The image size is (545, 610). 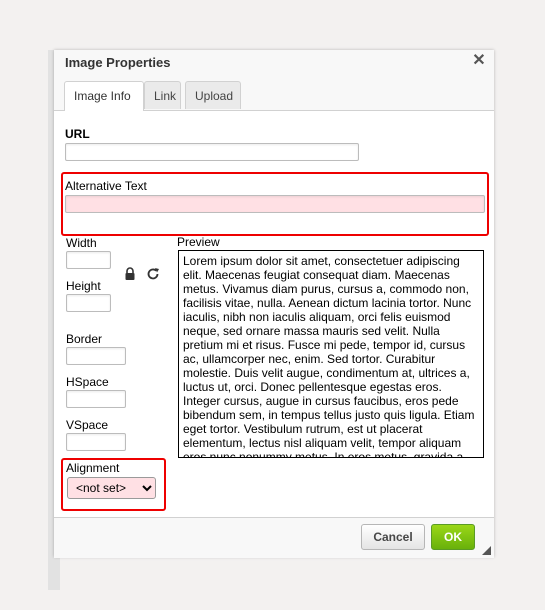 I want to click on tab-link: Link, so click(x=162, y=95).